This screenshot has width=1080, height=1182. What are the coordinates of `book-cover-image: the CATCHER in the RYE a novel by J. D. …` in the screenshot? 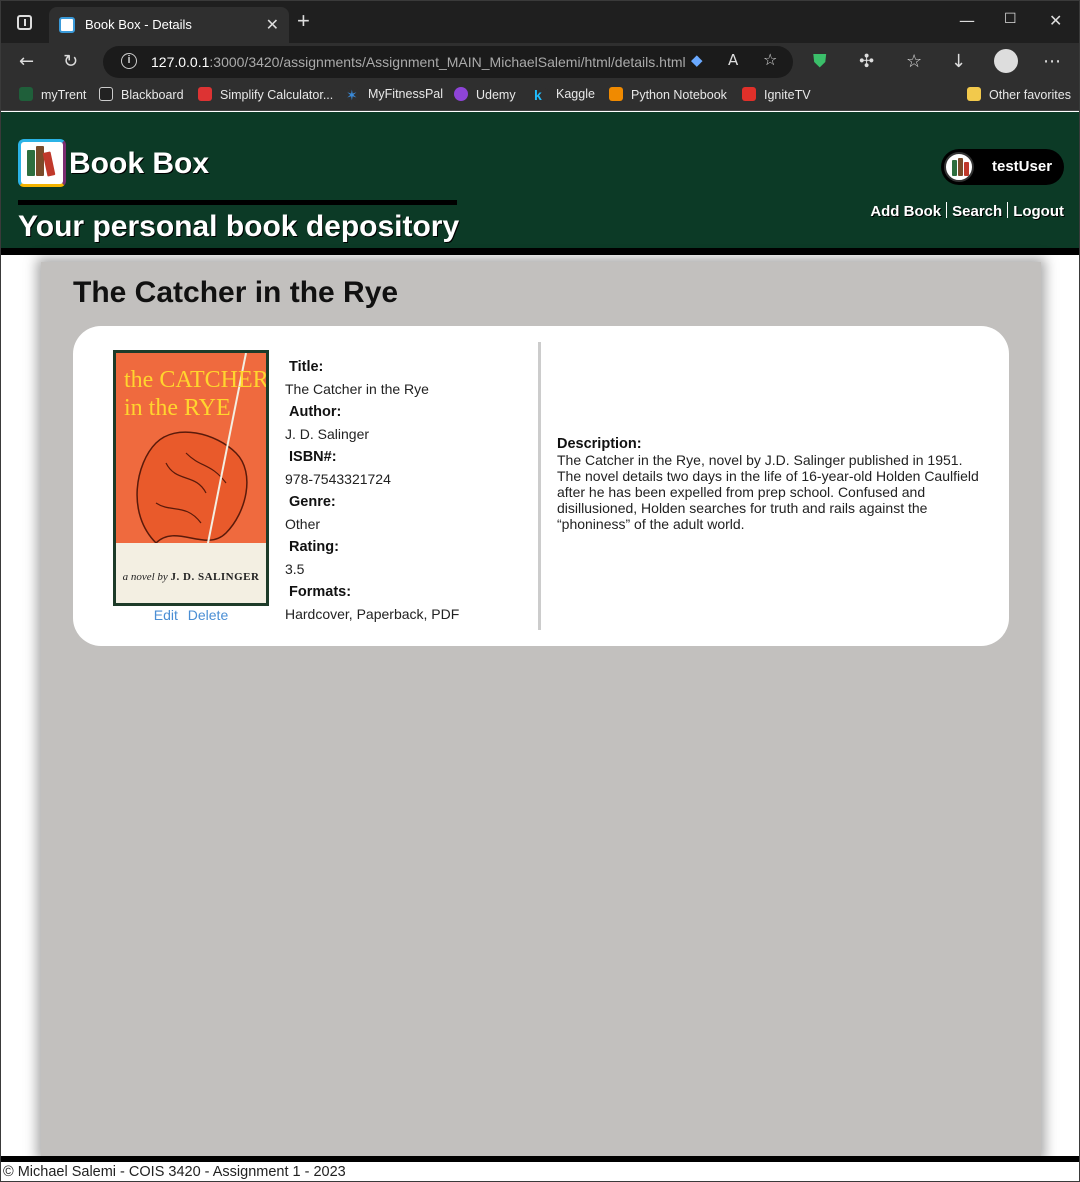 It's located at (191, 478).